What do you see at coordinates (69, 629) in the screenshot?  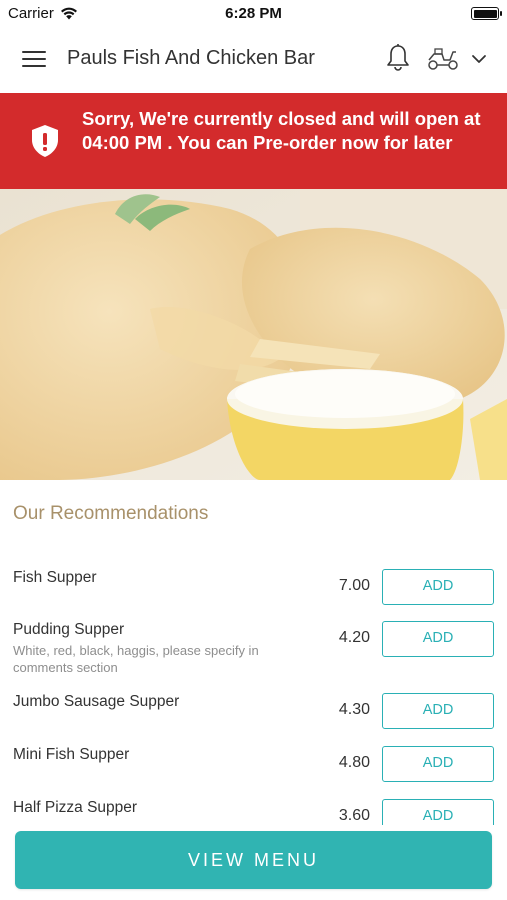 I see `item-name: Pudding Supper` at bounding box center [69, 629].